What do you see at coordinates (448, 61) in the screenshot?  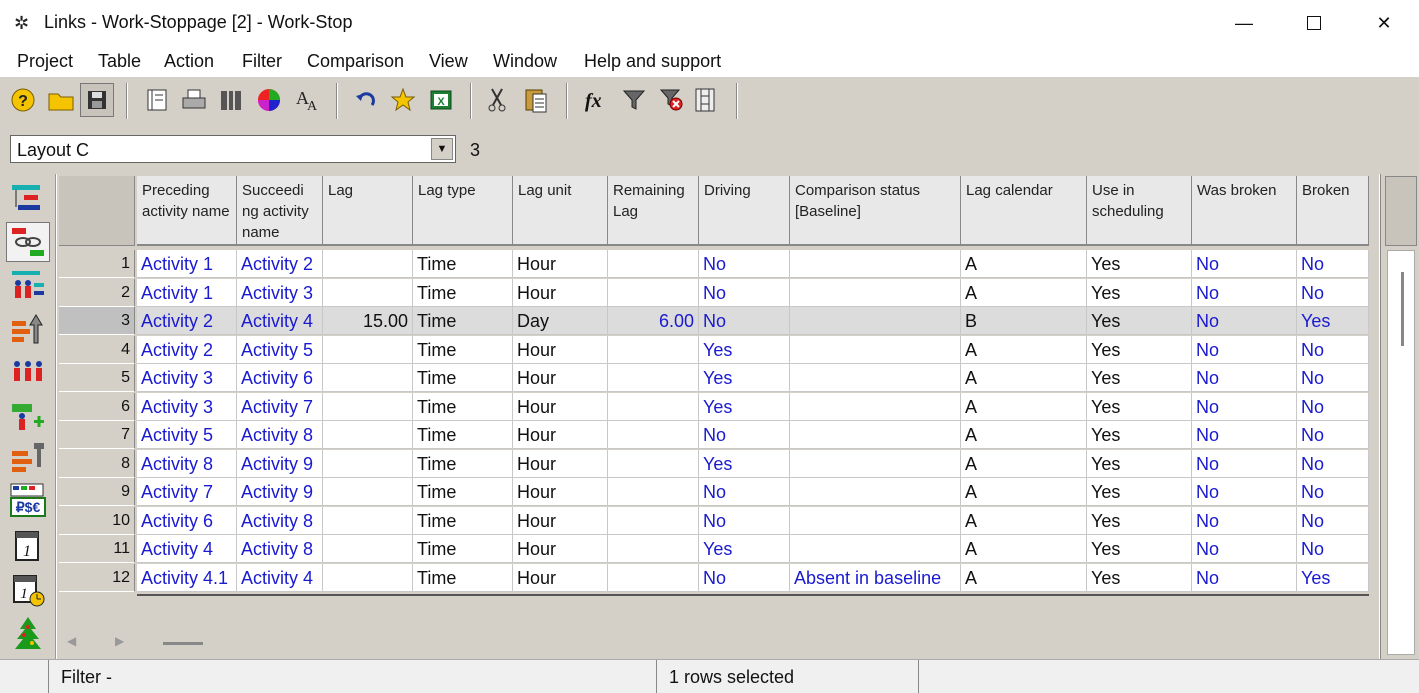 I see `menu-view: View` at bounding box center [448, 61].